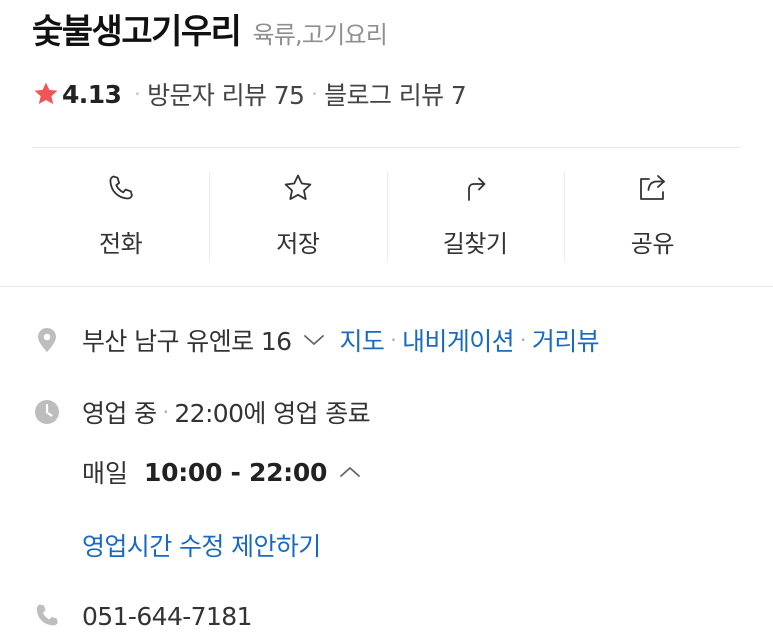 This screenshot has height=634, width=773. What do you see at coordinates (319, 35) in the screenshot?
I see `place-category: 육류,고기요리` at bounding box center [319, 35].